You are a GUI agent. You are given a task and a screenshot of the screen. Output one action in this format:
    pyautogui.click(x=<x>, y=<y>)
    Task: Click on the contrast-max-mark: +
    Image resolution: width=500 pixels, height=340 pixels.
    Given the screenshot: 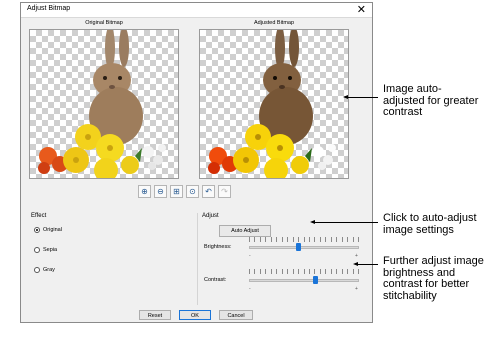 What is the action you would take?
    pyautogui.click(x=356, y=289)
    